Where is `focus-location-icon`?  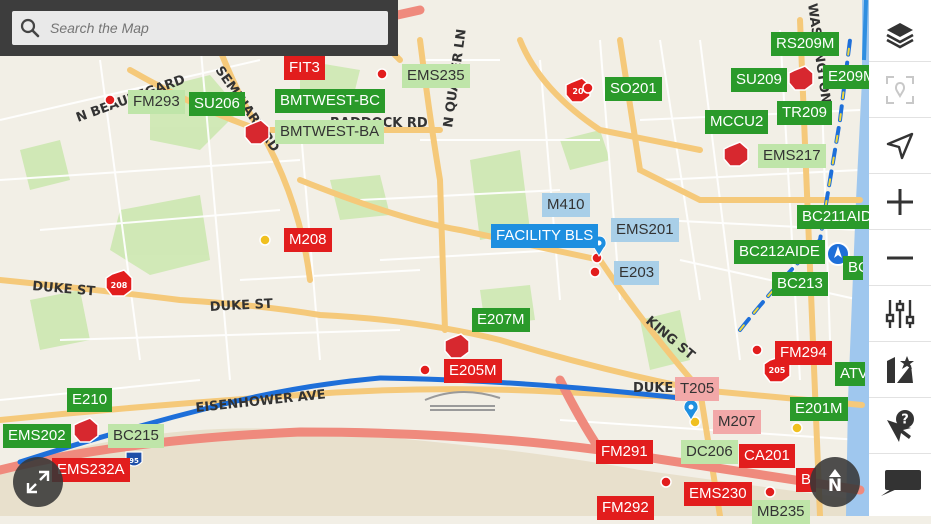 focus-location-icon is located at coordinates (900, 89).